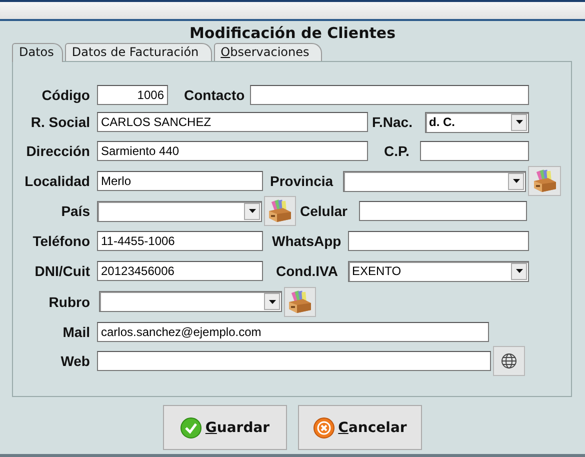 Image resolution: width=585 pixels, height=457 pixels. I want to click on field-label: Rubro, so click(69, 302).